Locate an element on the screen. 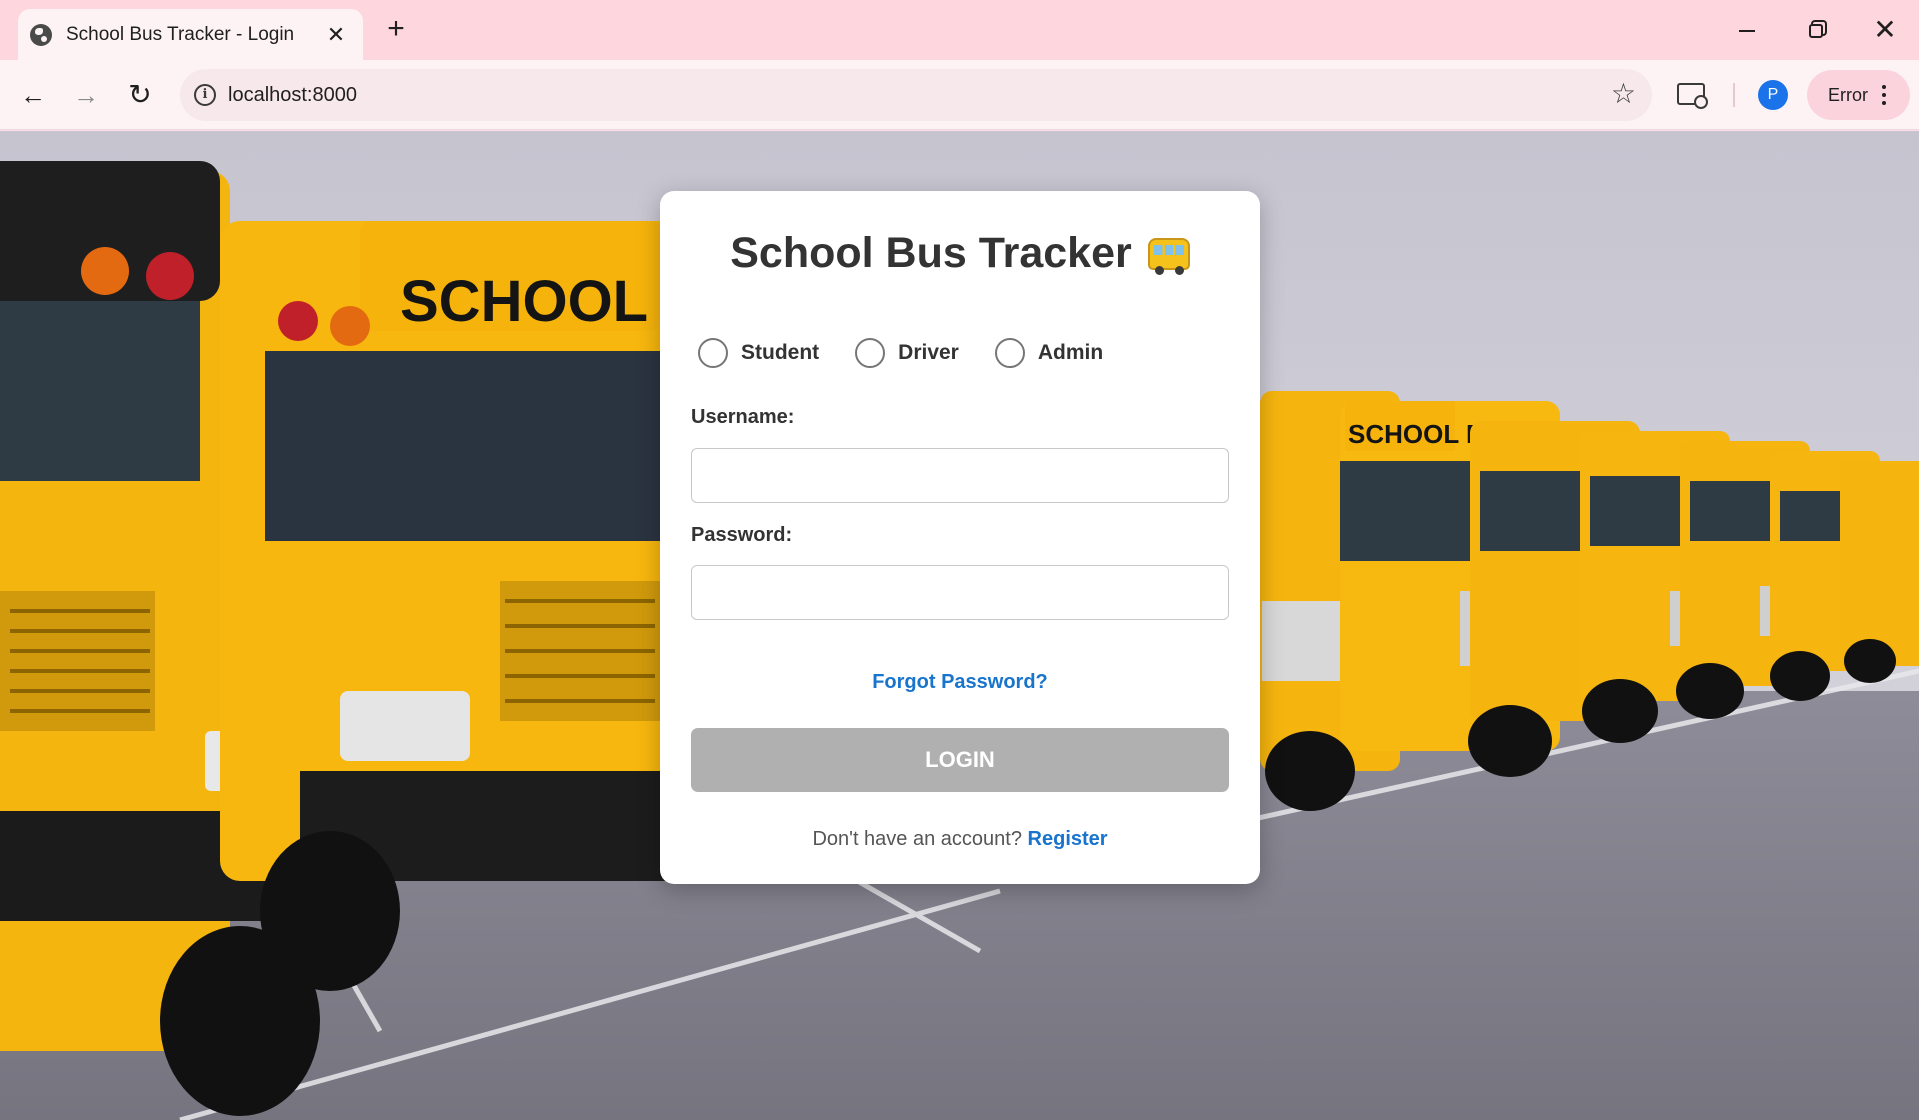 This screenshot has width=1919, height=1120. password-input is located at coordinates (960, 592).